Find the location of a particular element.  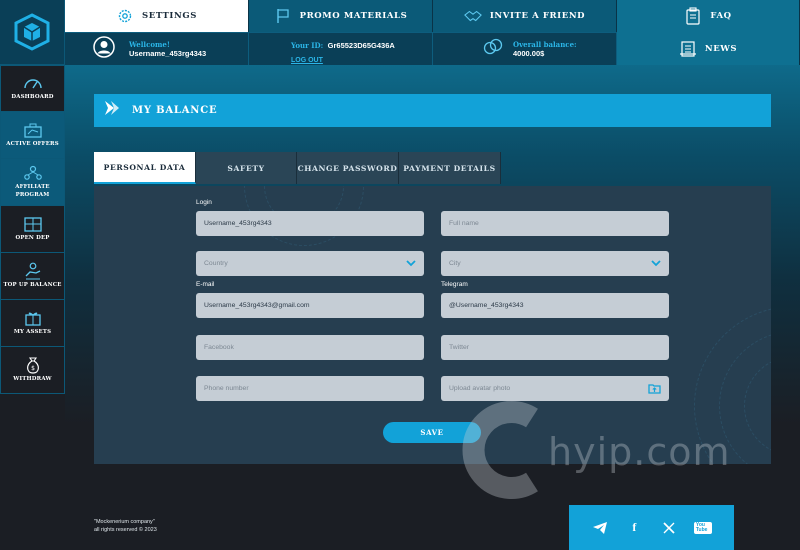

user-id-value: Gr65523D65G436A is located at coordinates (361, 45).